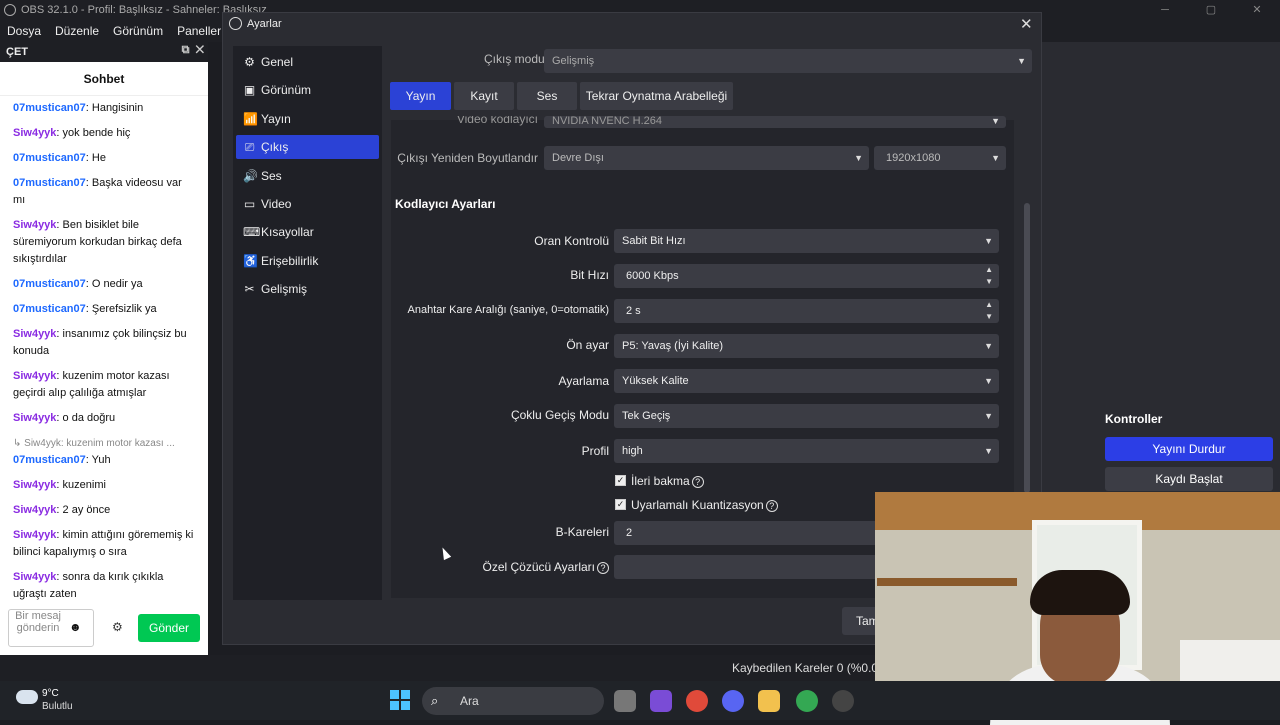 Image resolution: width=1280 pixels, height=725 pixels. Describe the element at coordinates (513, 701) in the screenshot. I see `taskbar-search: Ara` at that location.